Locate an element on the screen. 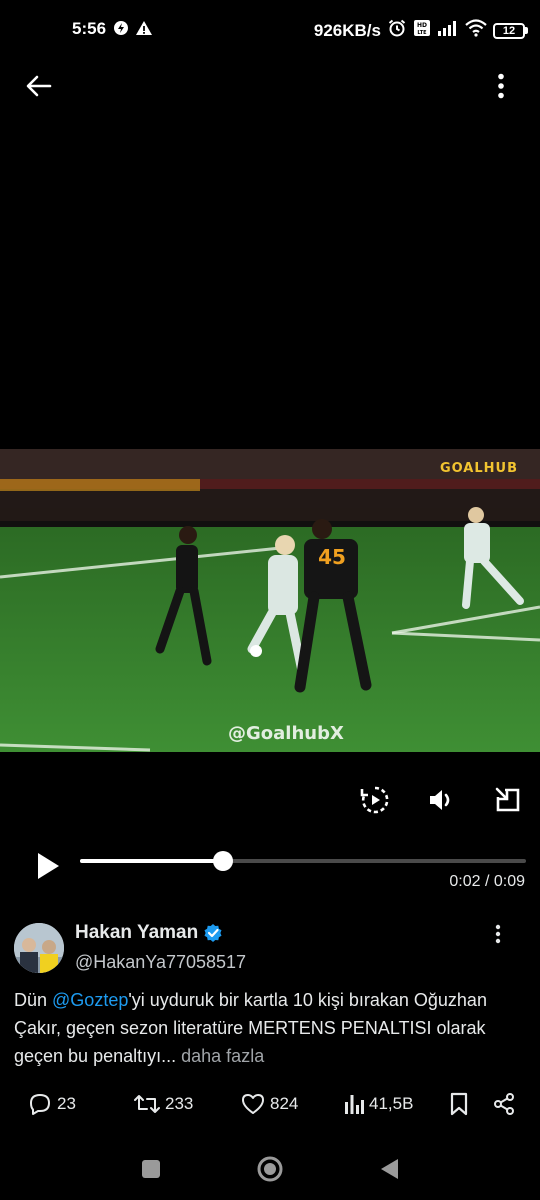 The width and height of the screenshot is (540, 1200). avatar is located at coordinates (39, 948).